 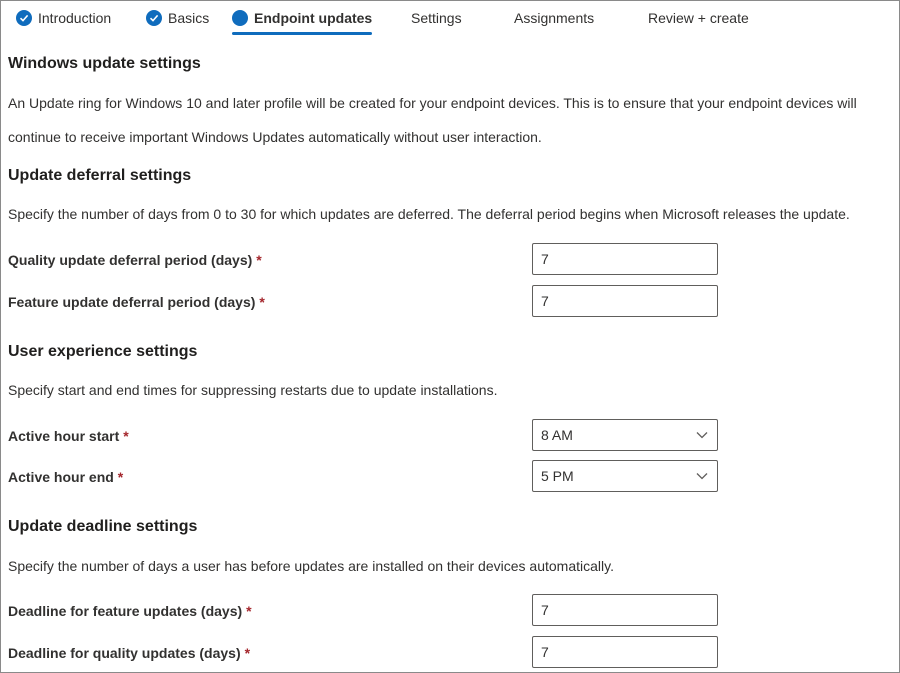 What do you see at coordinates (557, 435) in the screenshot?
I see `active-hour-start-value: 8 AM` at bounding box center [557, 435].